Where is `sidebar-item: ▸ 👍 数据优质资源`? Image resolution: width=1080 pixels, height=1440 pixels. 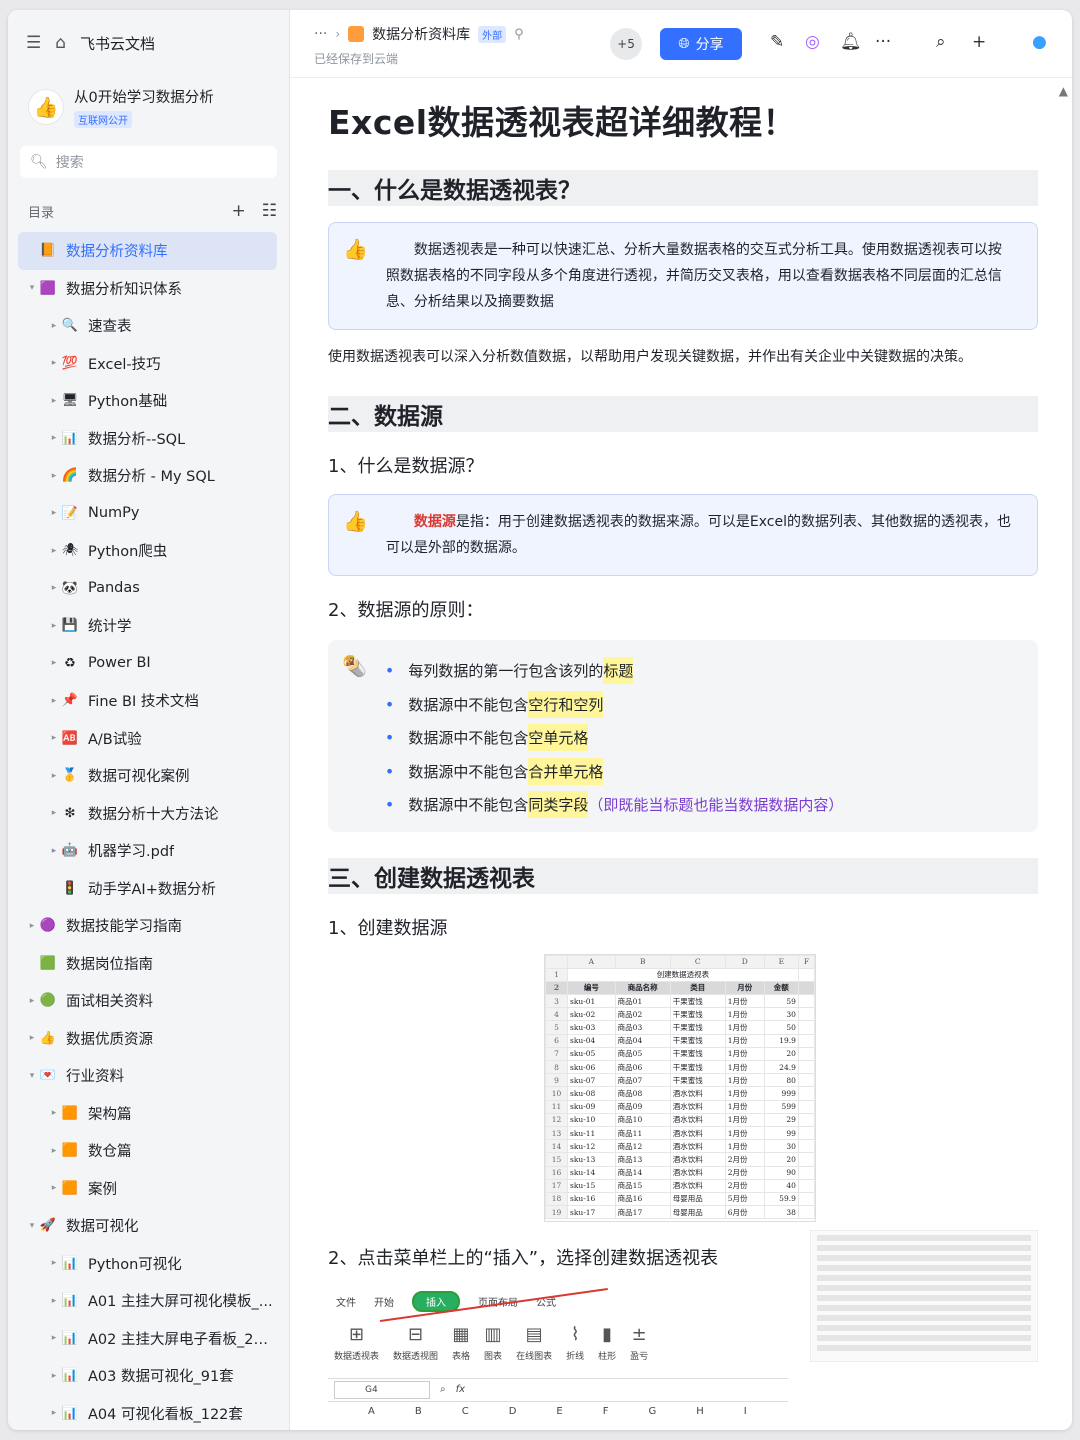
sidebar-item: ▸ 👍 数据优质资源 is located at coordinates (148, 1039).